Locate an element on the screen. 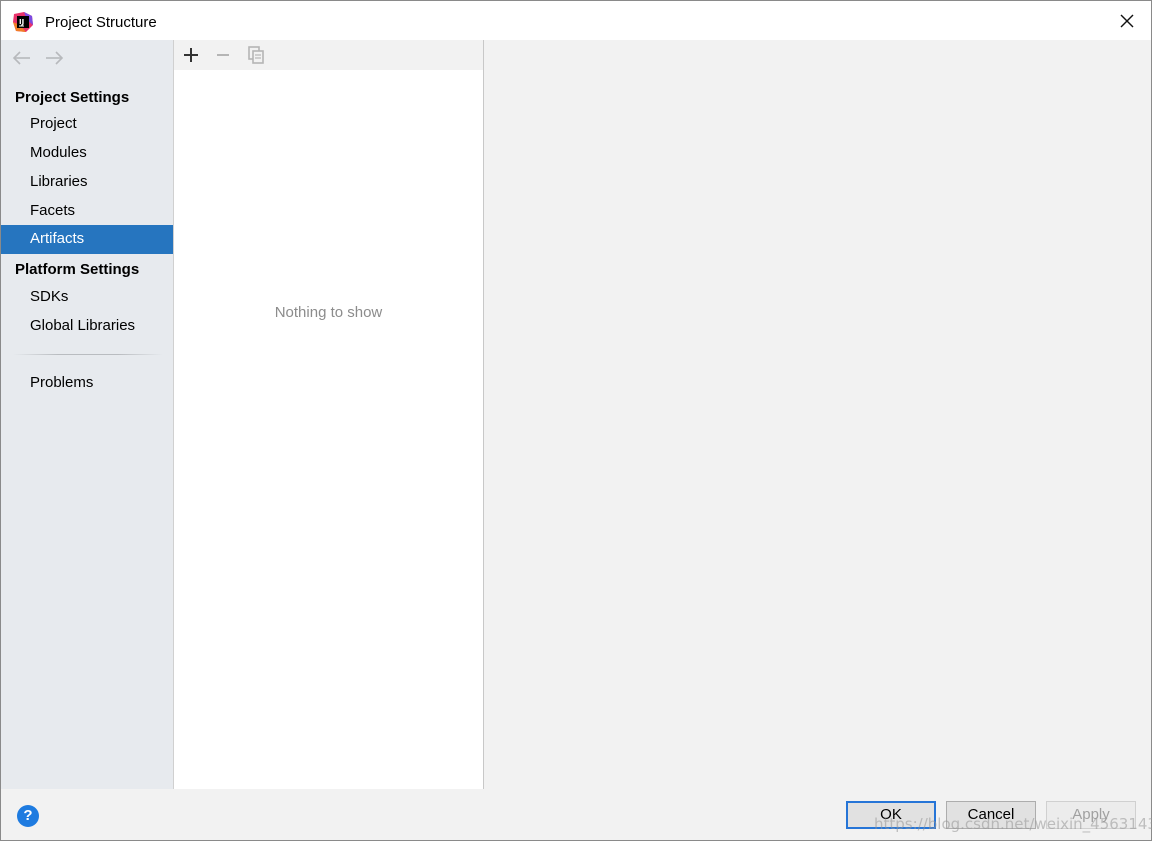  remove-icon is located at coordinates (223, 55).